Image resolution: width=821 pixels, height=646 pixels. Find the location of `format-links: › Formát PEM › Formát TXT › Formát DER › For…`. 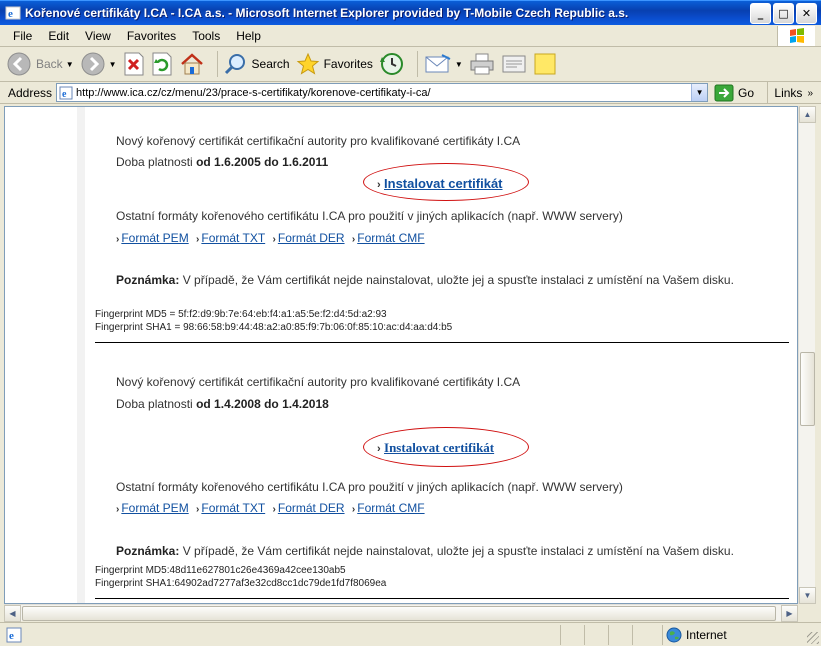

format-links: › Formát PEM › Formát TXT › Formát DER › For… is located at coordinates (272, 508).